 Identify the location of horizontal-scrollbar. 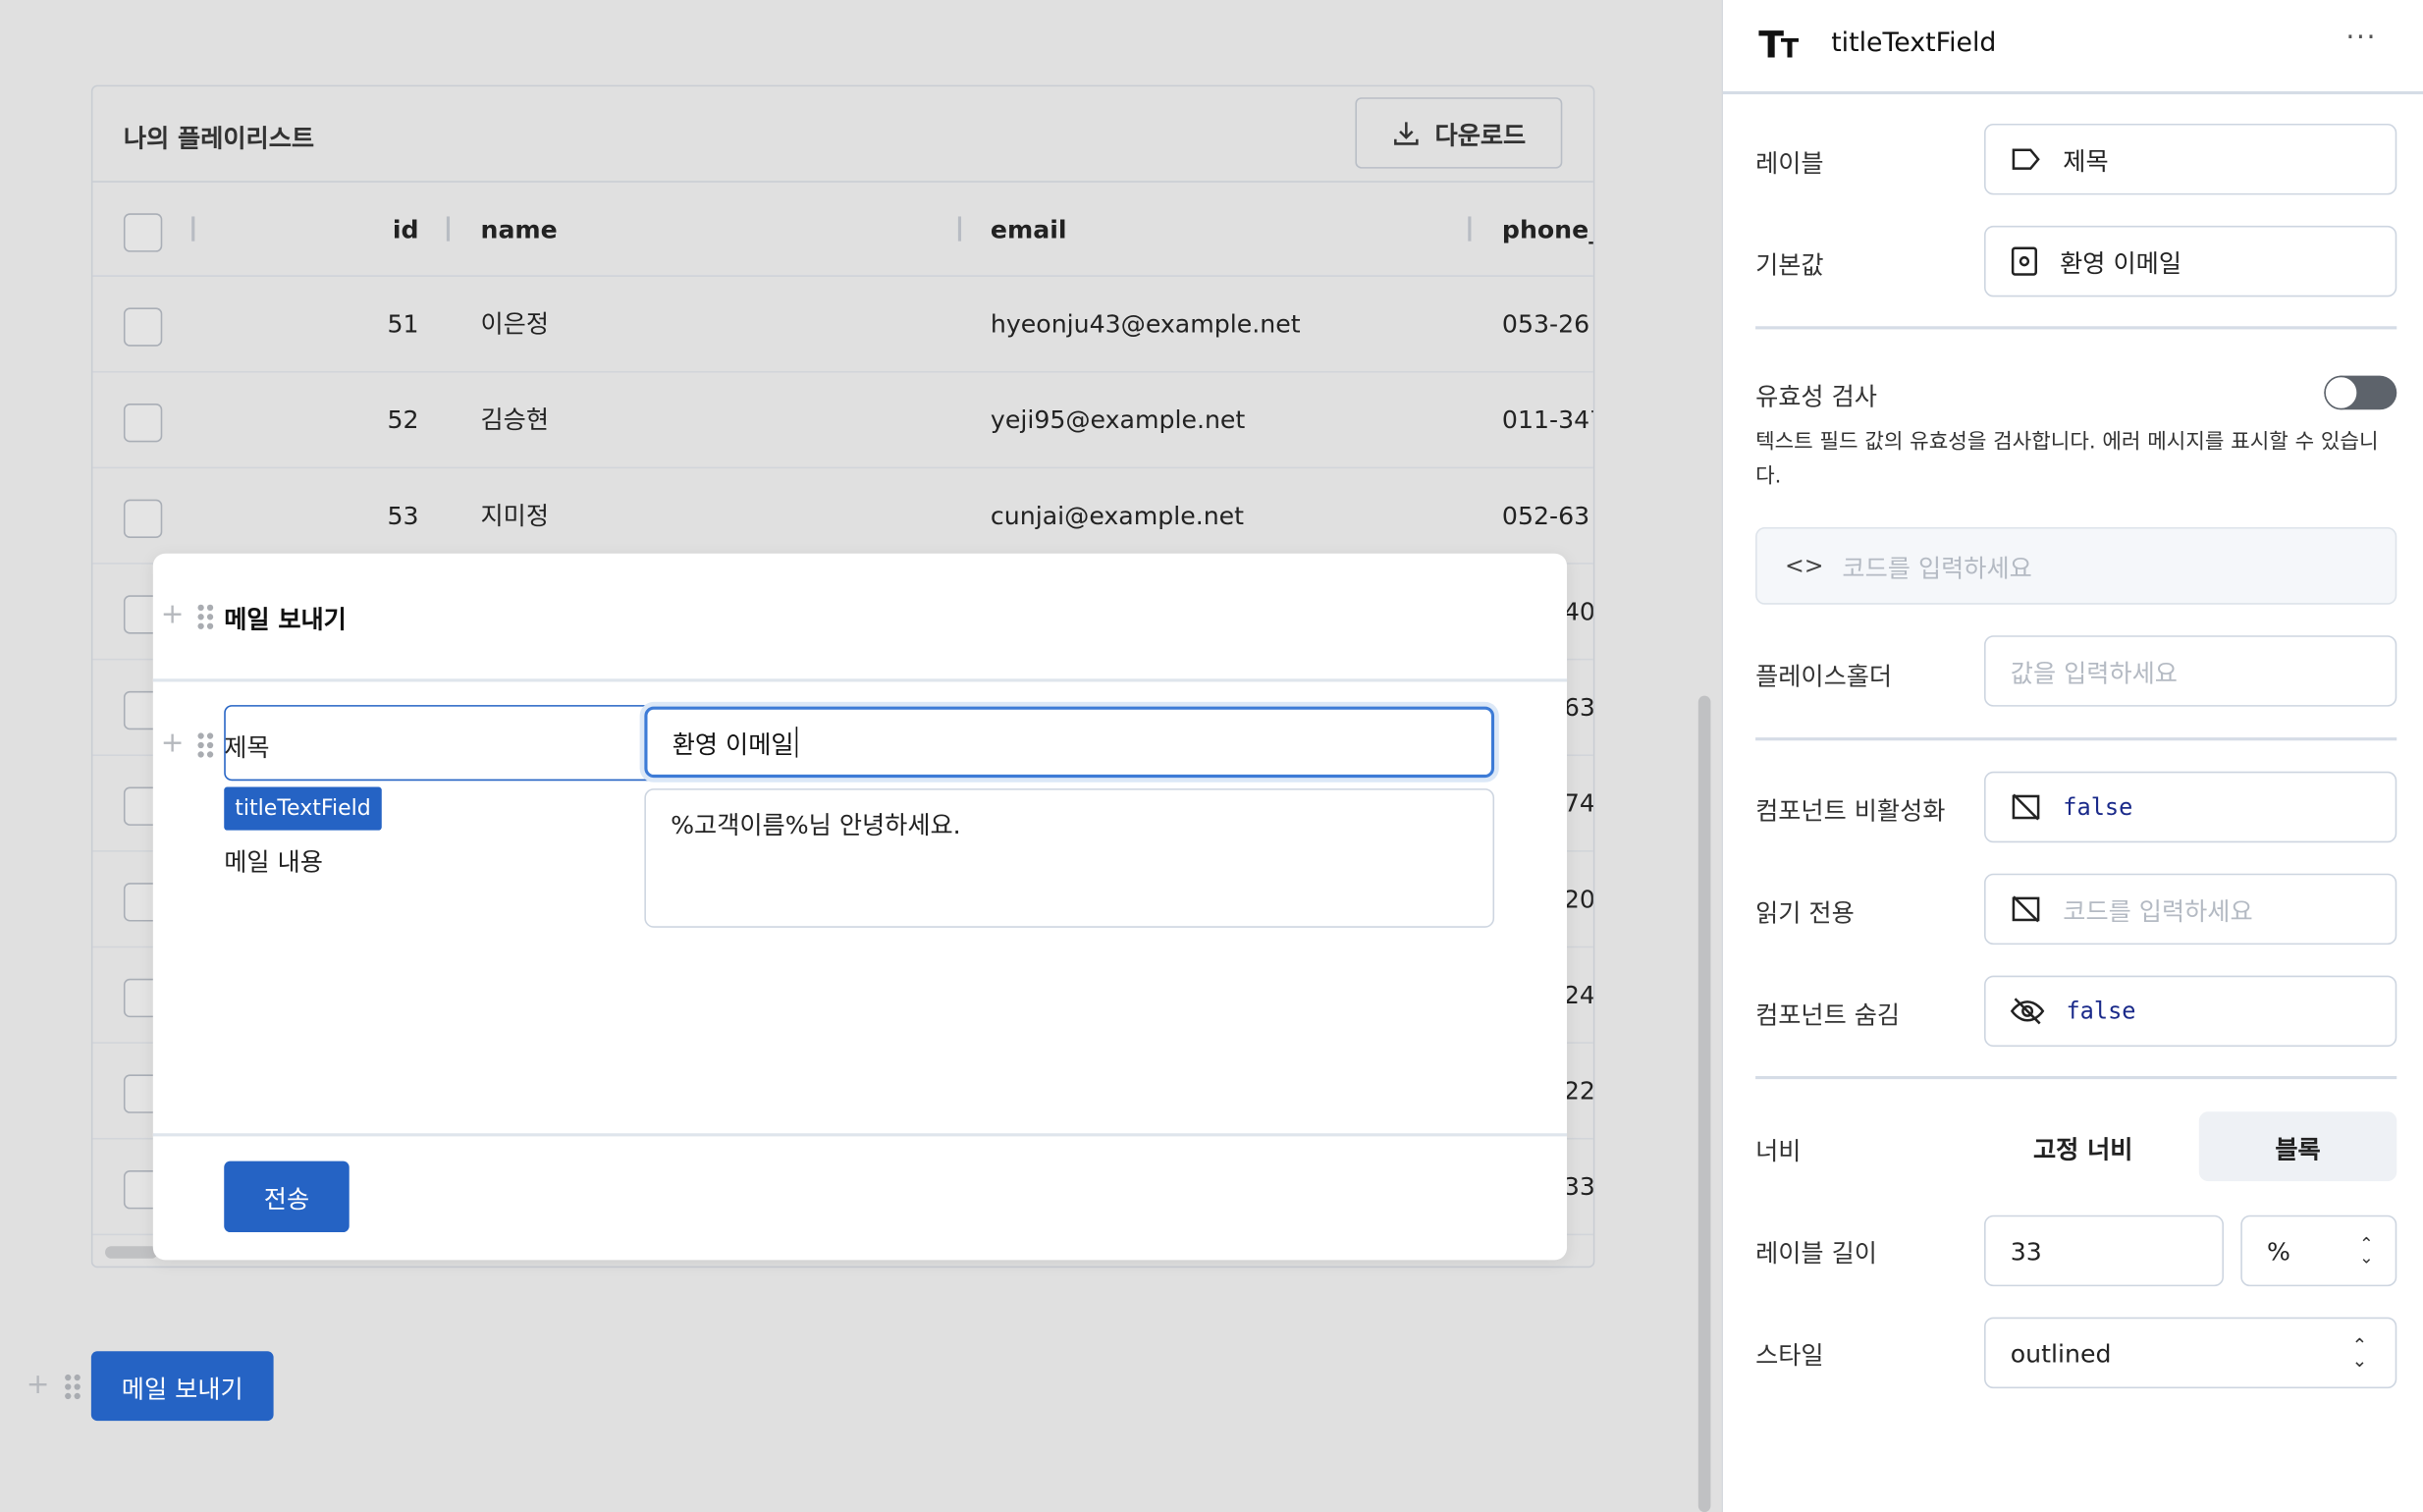
(131, 1253).